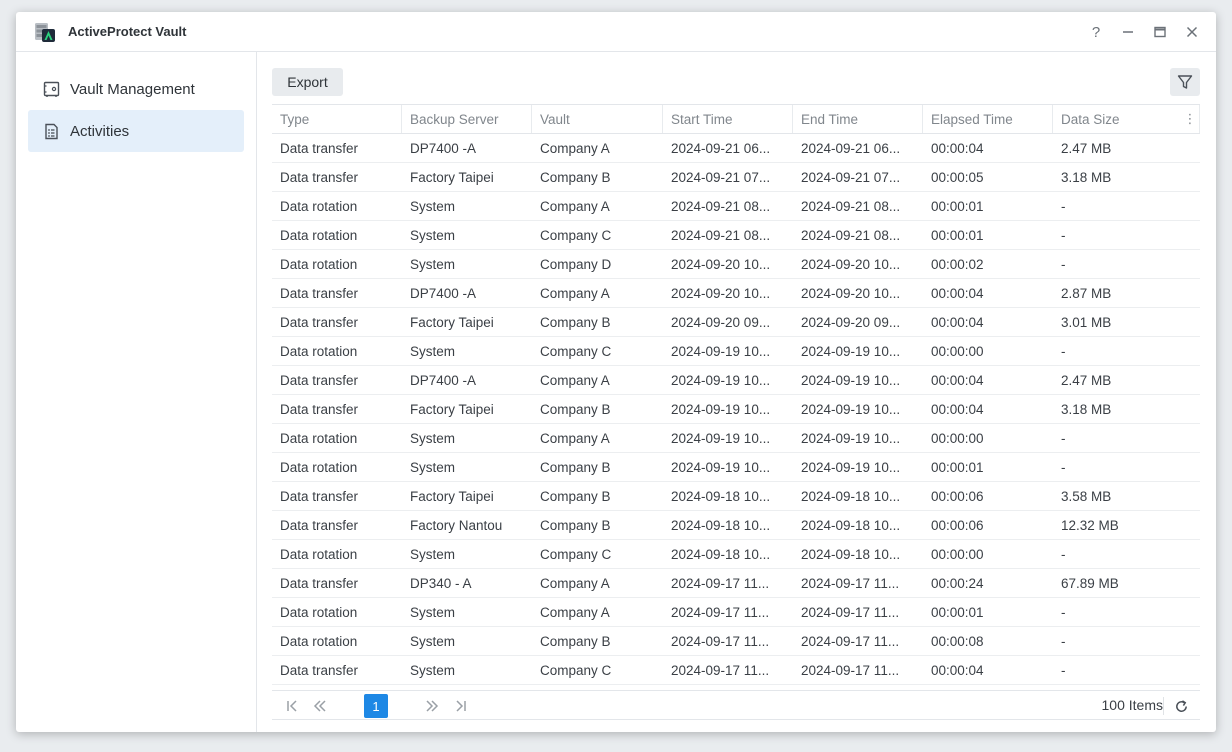  I want to click on cell-backup-server: DP340 - A, so click(441, 583).